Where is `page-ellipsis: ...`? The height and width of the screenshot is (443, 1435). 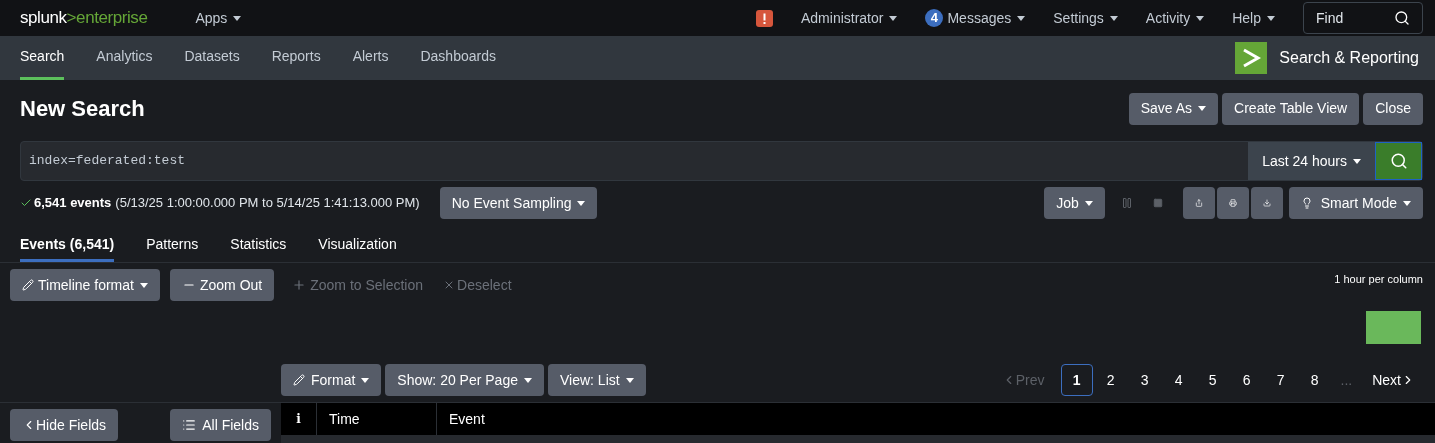 page-ellipsis: ... is located at coordinates (1346, 380).